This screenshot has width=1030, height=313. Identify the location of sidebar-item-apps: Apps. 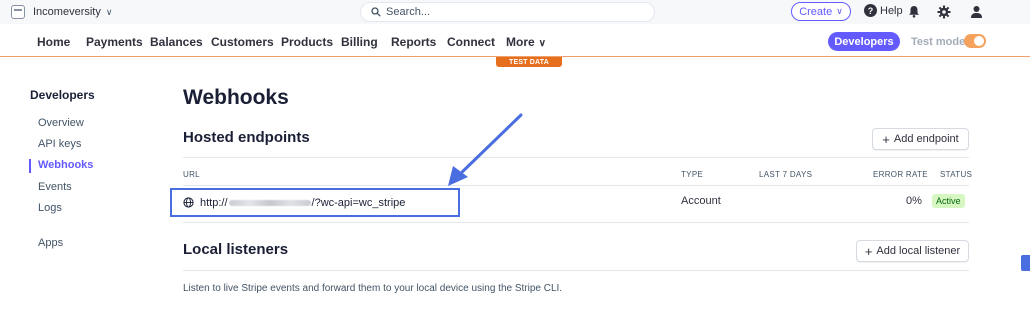
(50, 243).